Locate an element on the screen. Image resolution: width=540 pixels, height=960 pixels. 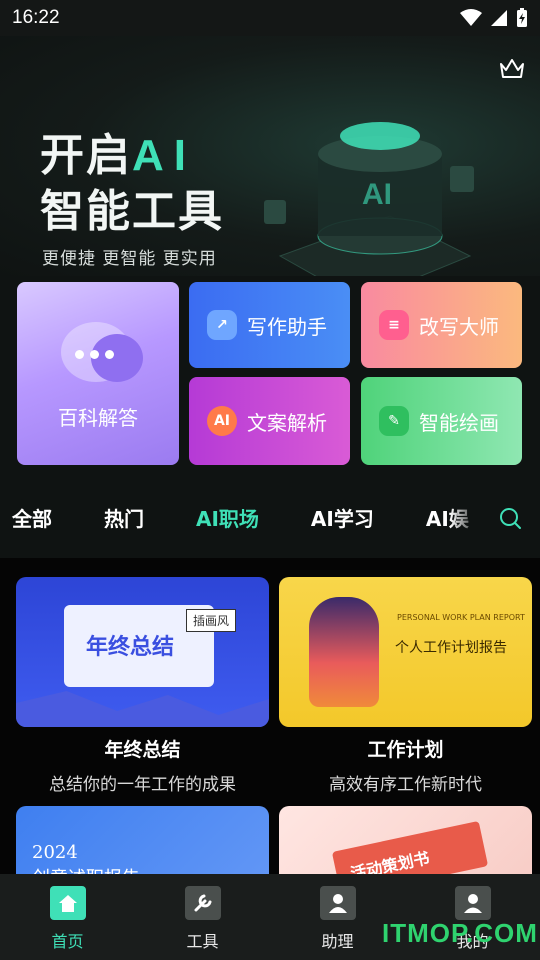
pencil-icon: ✎ is located at coordinates (394, 421).